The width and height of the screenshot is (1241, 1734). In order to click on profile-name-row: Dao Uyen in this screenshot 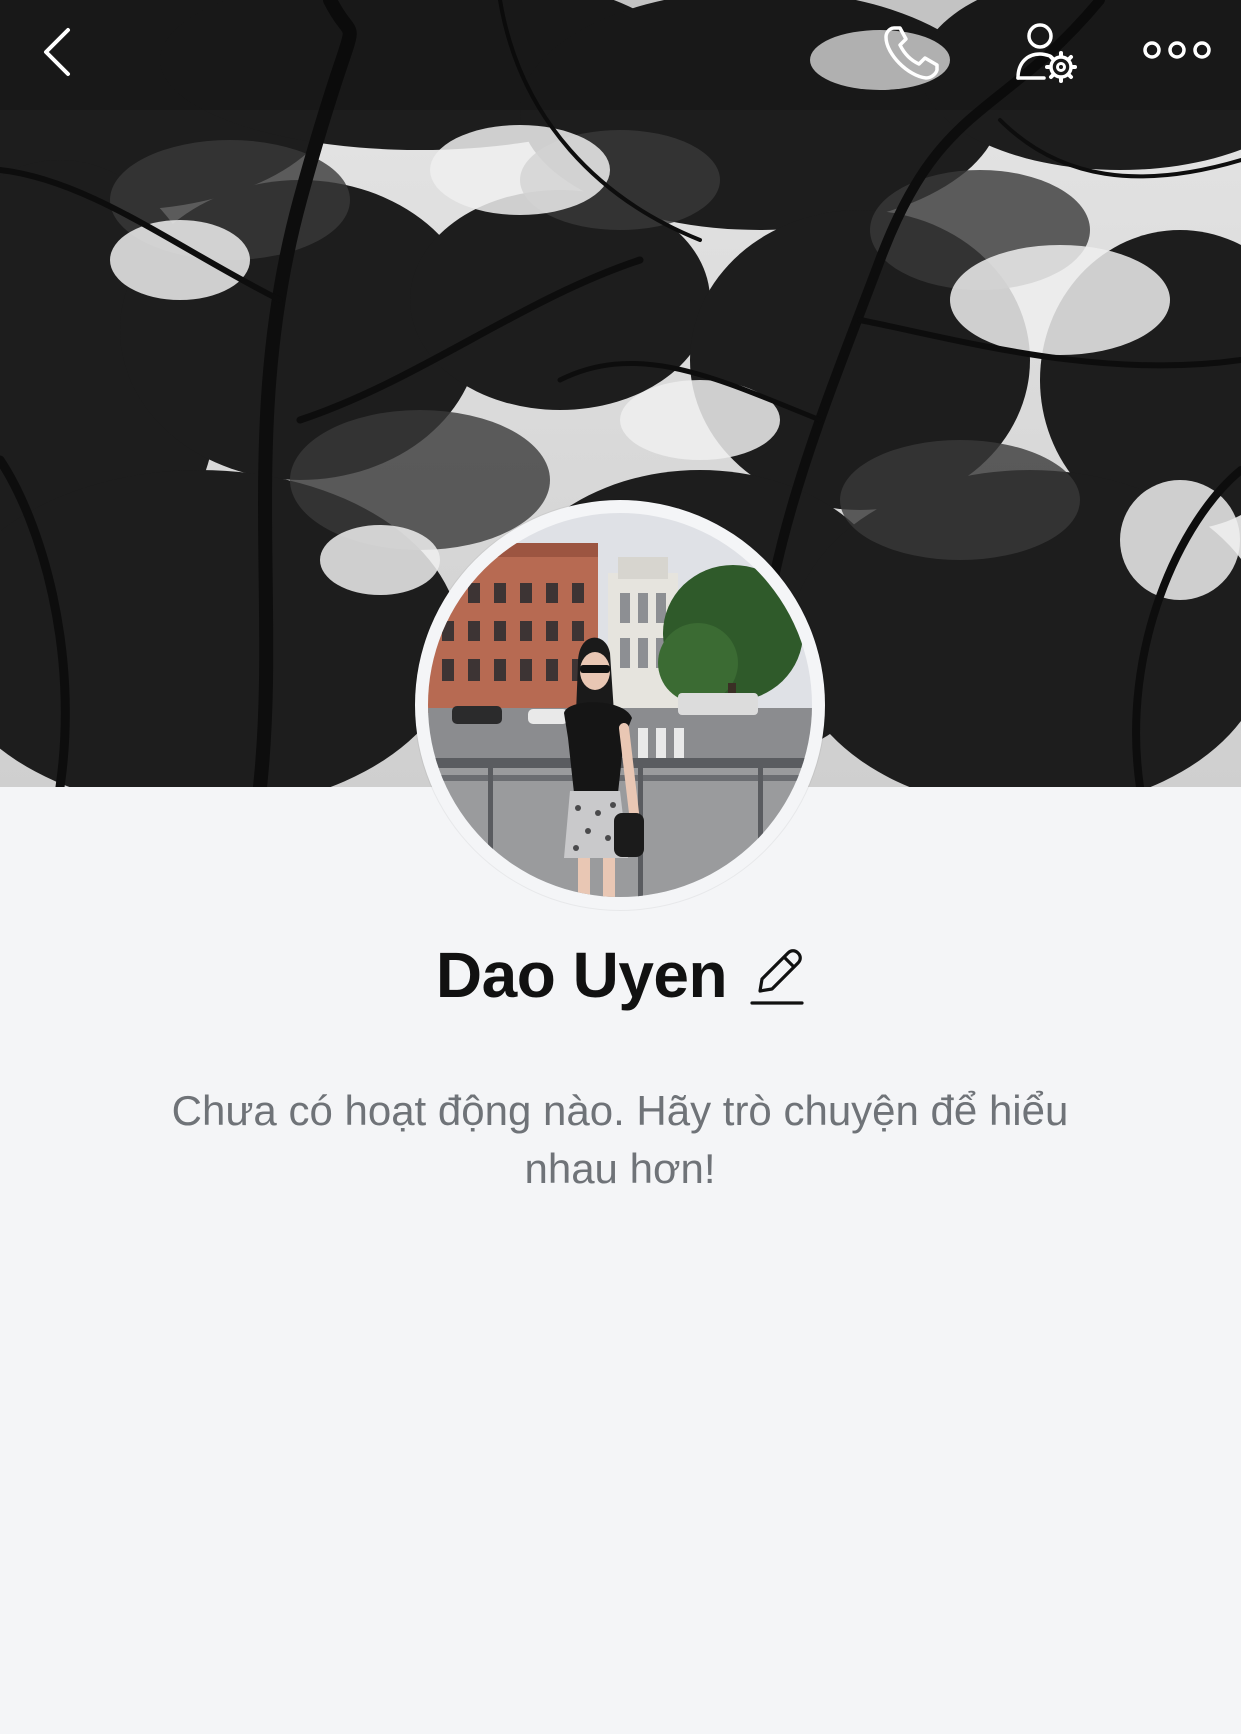, I will do `click(620, 975)`.